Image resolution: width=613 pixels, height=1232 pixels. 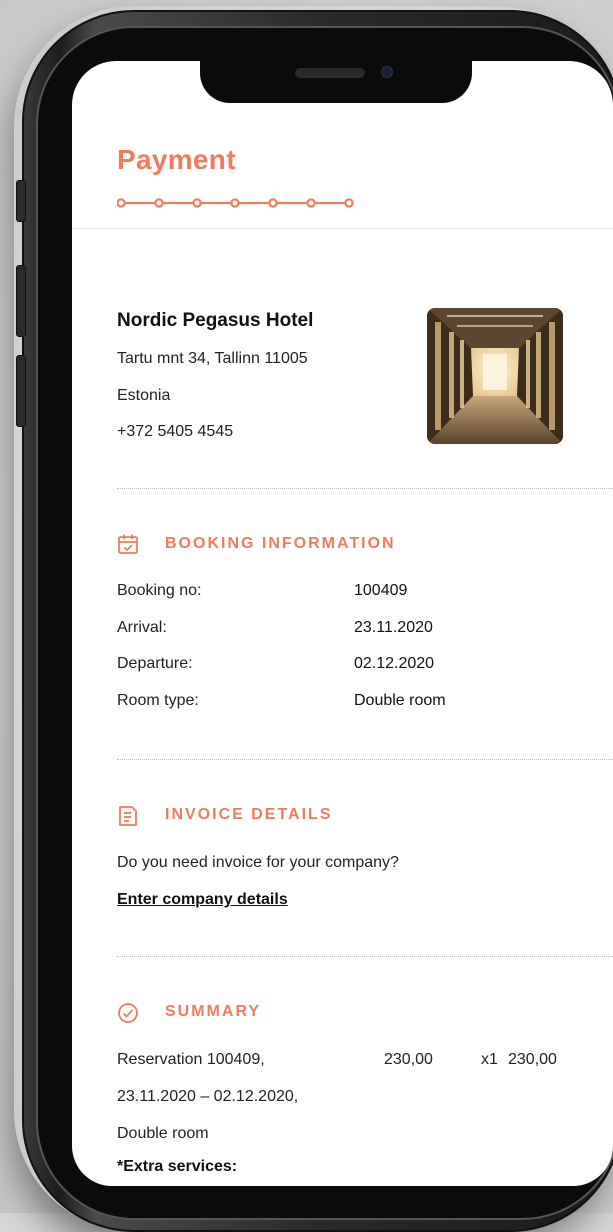 I want to click on summary-quantity: x1, so click(x=489, y=1059).